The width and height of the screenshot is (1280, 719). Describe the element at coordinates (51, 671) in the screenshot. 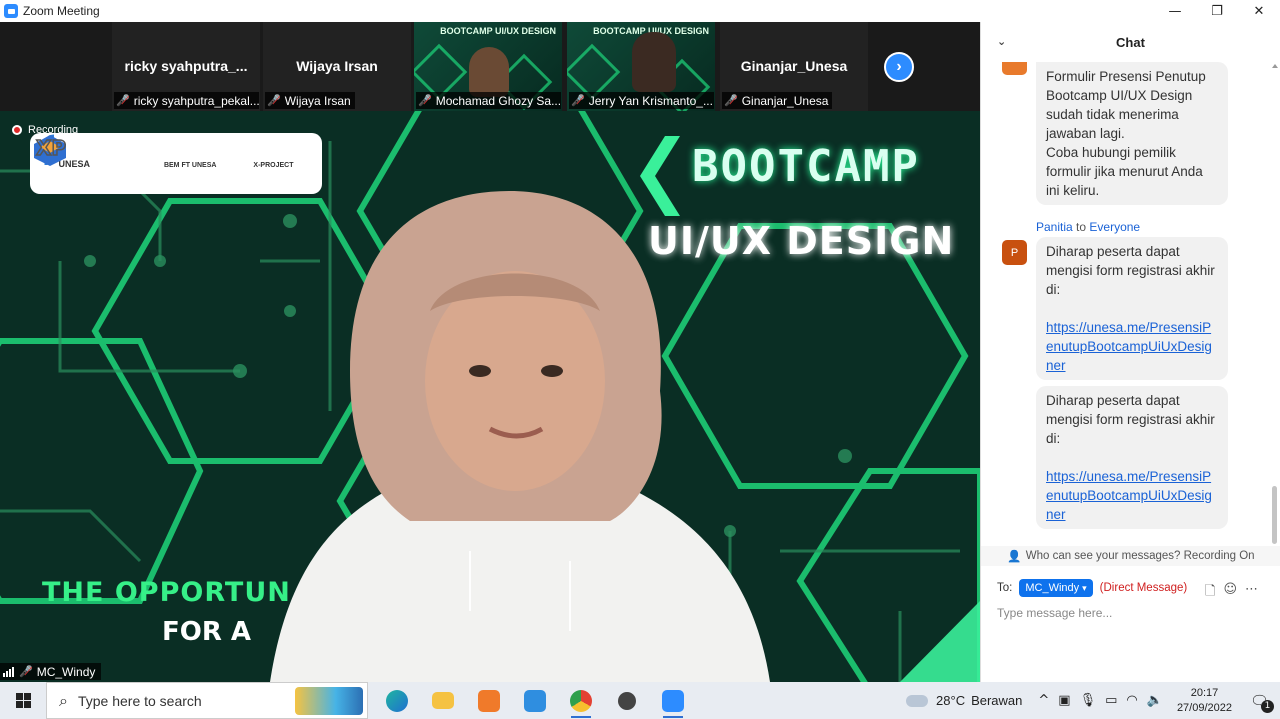

I see `speaker-label: 🎤̸ MC_Windy` at that location.